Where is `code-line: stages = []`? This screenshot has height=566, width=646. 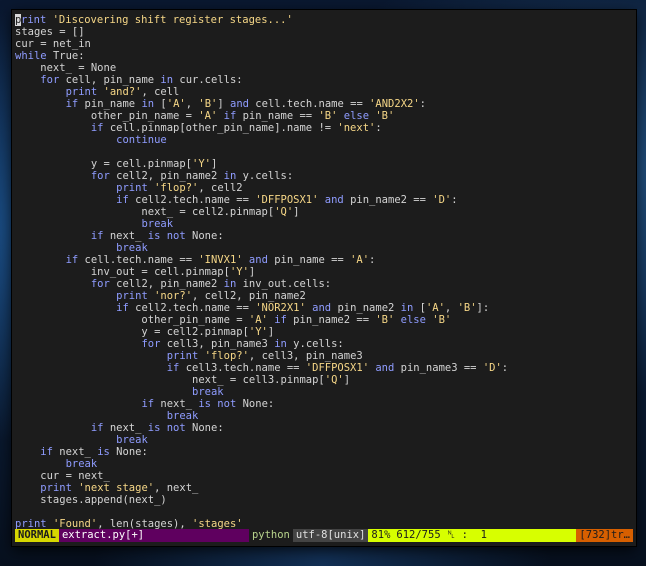 code-line: stages = [] is located at coordinates (325, 32).